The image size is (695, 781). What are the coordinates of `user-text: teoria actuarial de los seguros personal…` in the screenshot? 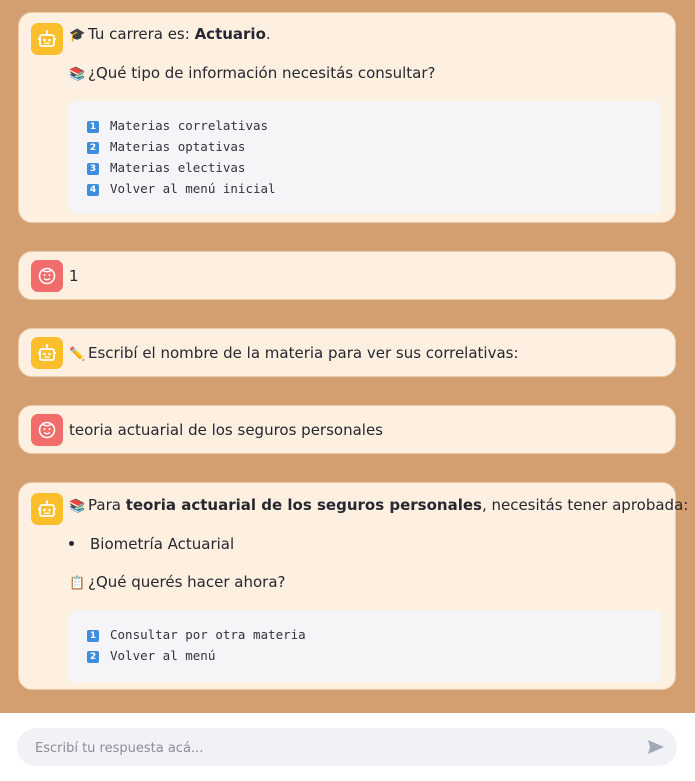 It's located at (226, 430).